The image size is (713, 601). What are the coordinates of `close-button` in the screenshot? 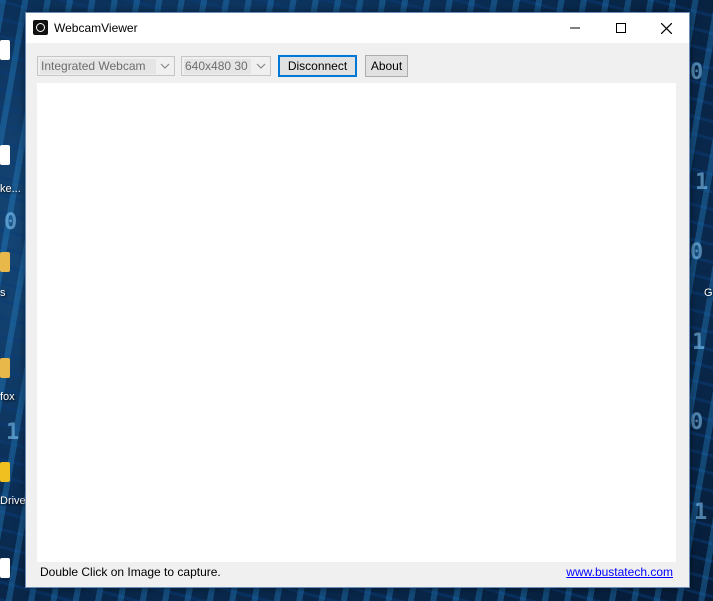 It's located at (666, 28).